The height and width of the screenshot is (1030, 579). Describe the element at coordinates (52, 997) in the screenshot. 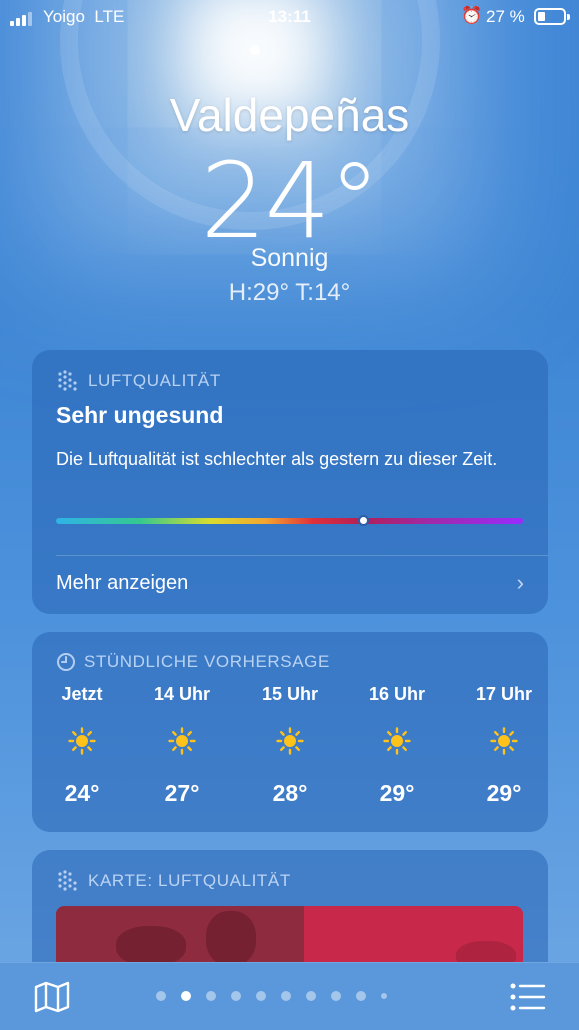

I see `map-icon` at that location.